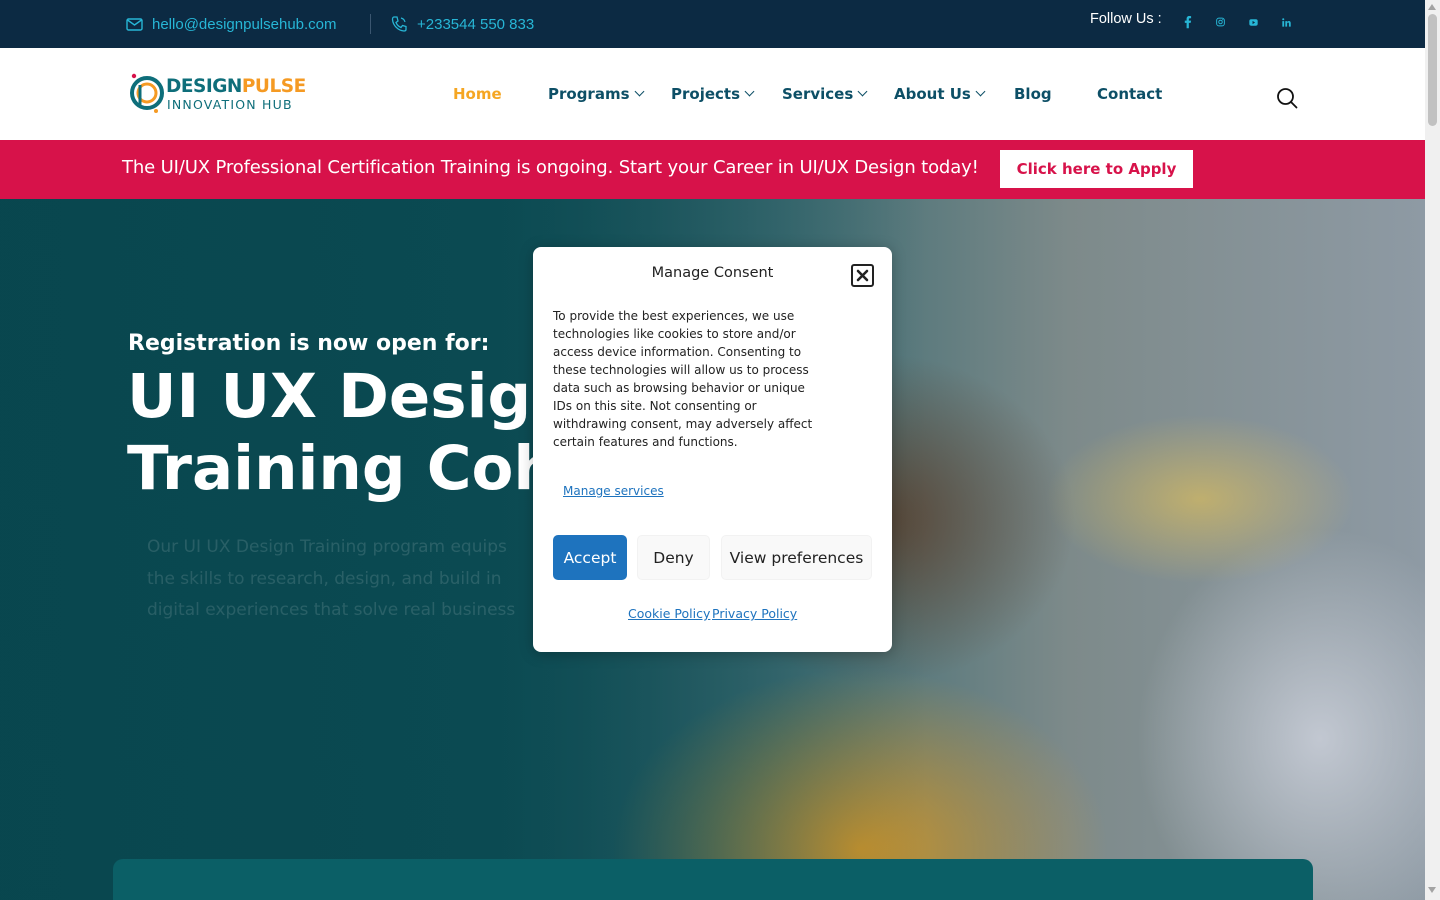  What do you see at coordinates (342, 468) in the screenshot?
I see `hero-title-line-2: Training Coh` at bounding box center [342, 468].